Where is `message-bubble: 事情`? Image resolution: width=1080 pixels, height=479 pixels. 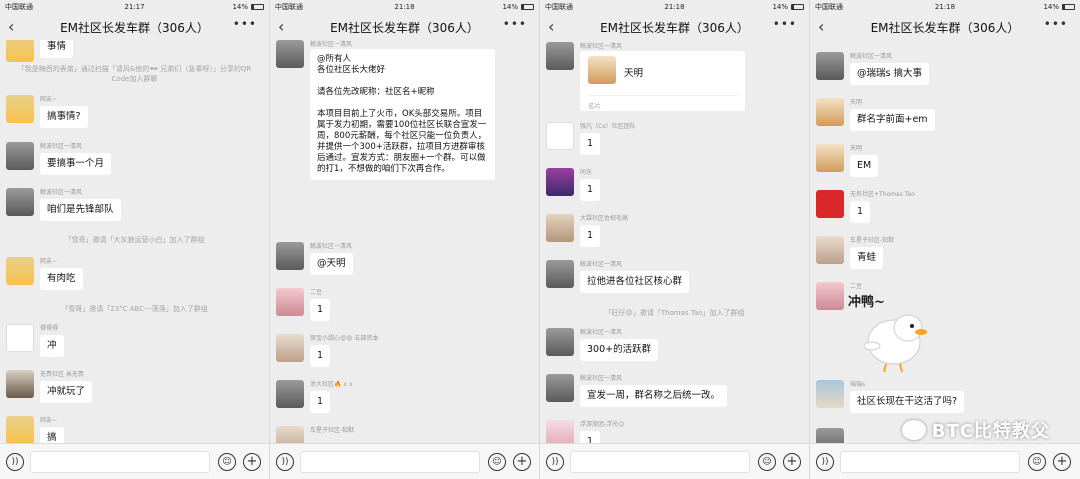
message-bubble: 事情 is located at coordinates (57, 49).